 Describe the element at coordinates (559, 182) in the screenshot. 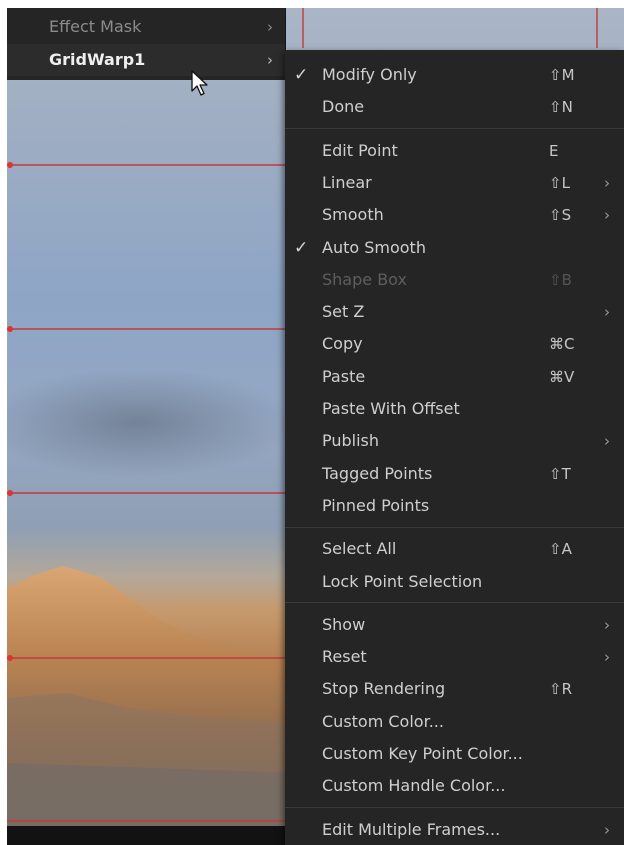

I see `shortcut-label: ⇧L` at that location.